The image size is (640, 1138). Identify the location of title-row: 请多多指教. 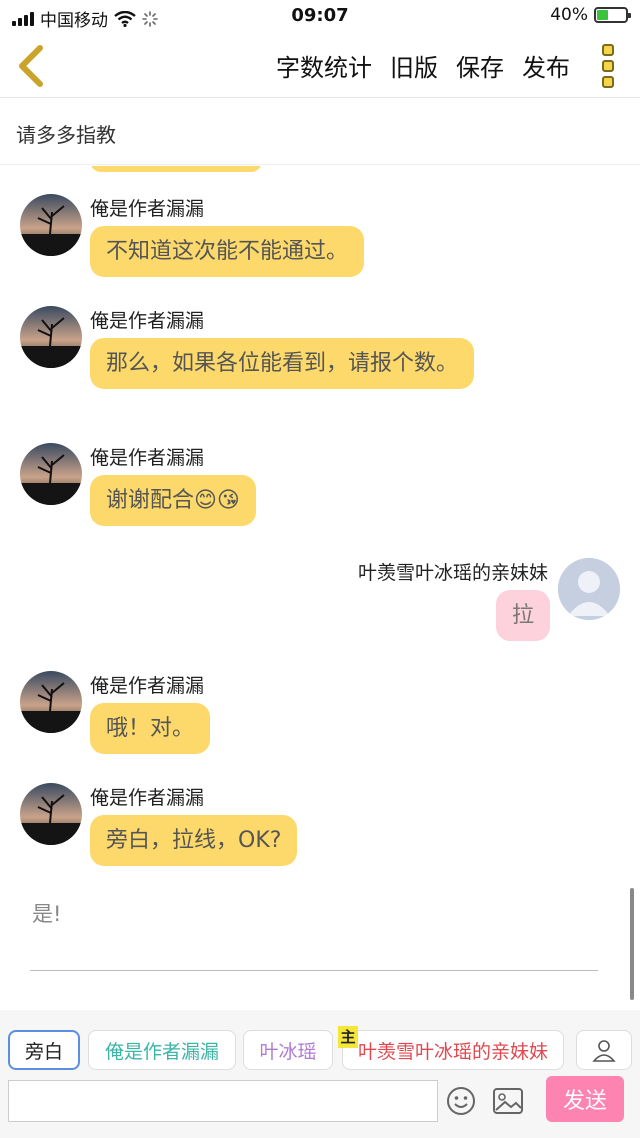
(320, 132).